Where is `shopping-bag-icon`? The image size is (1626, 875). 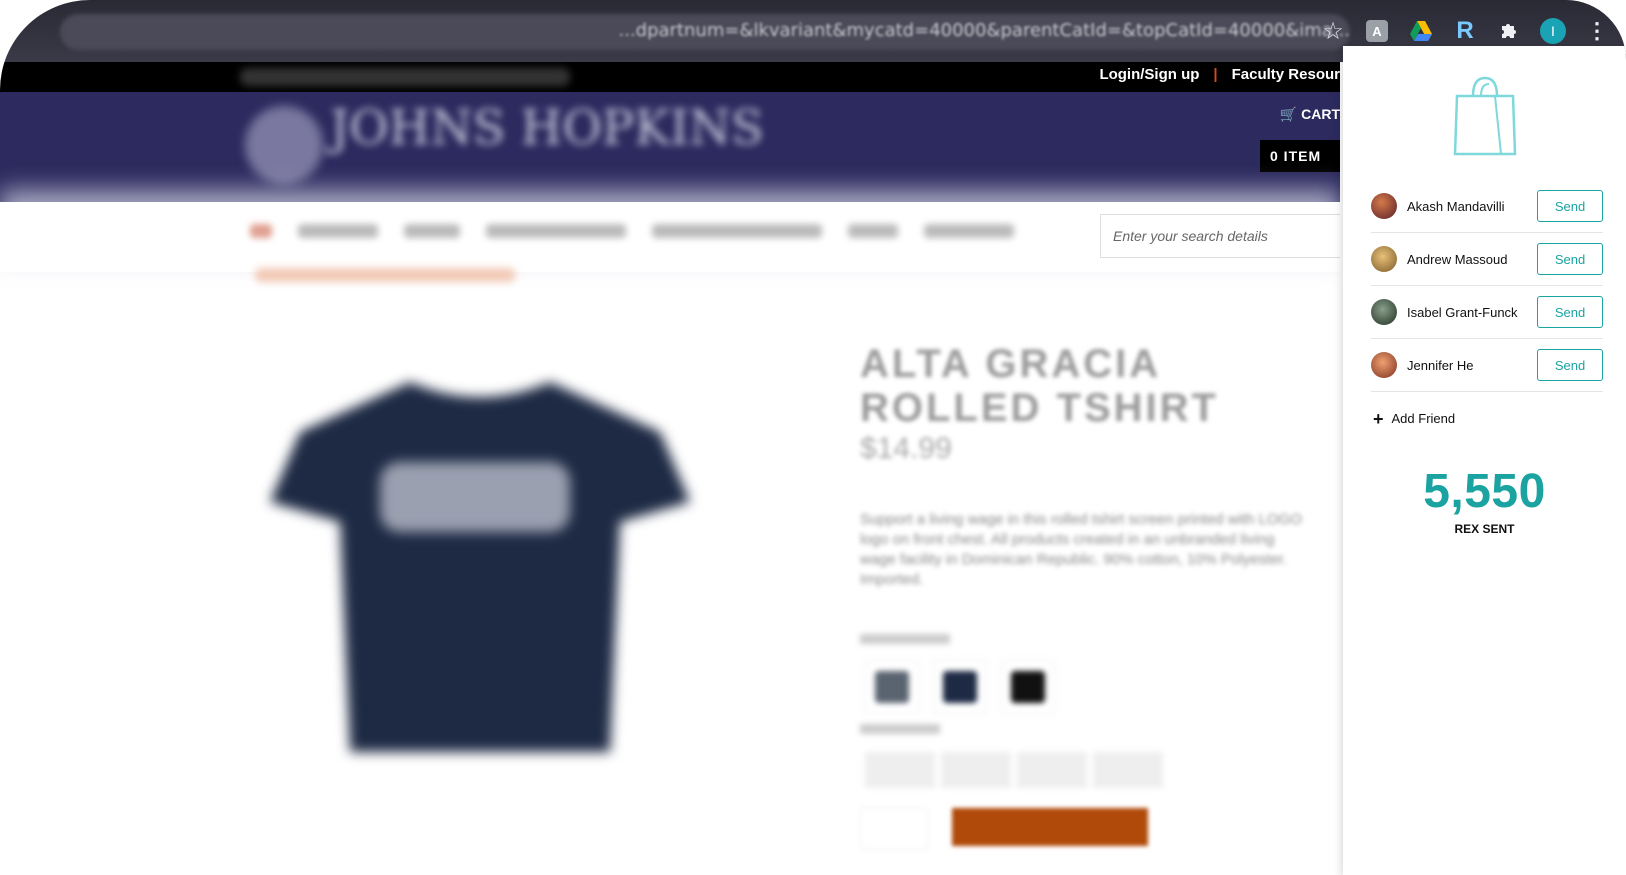
shopping-bag-icon is located at coordinates (1485, 116).